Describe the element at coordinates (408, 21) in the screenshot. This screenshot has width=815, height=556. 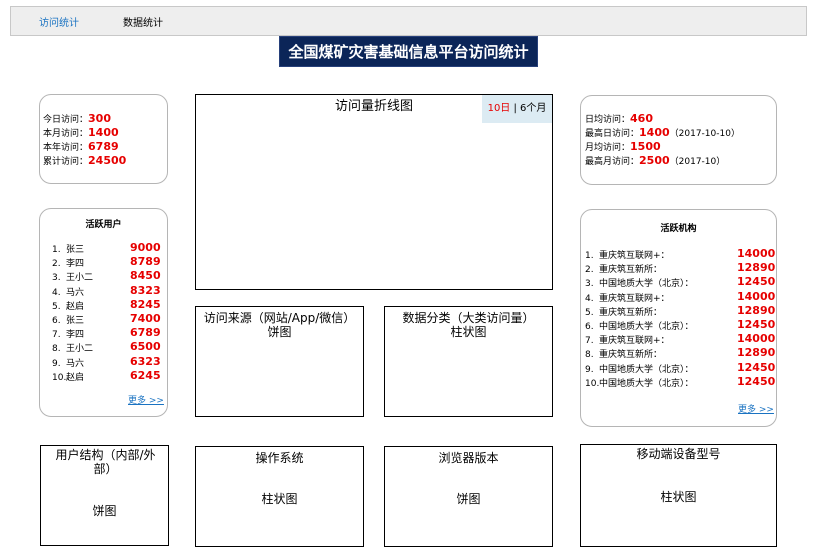
I see `tab-bar: 访问统计 数据统计` at that location.